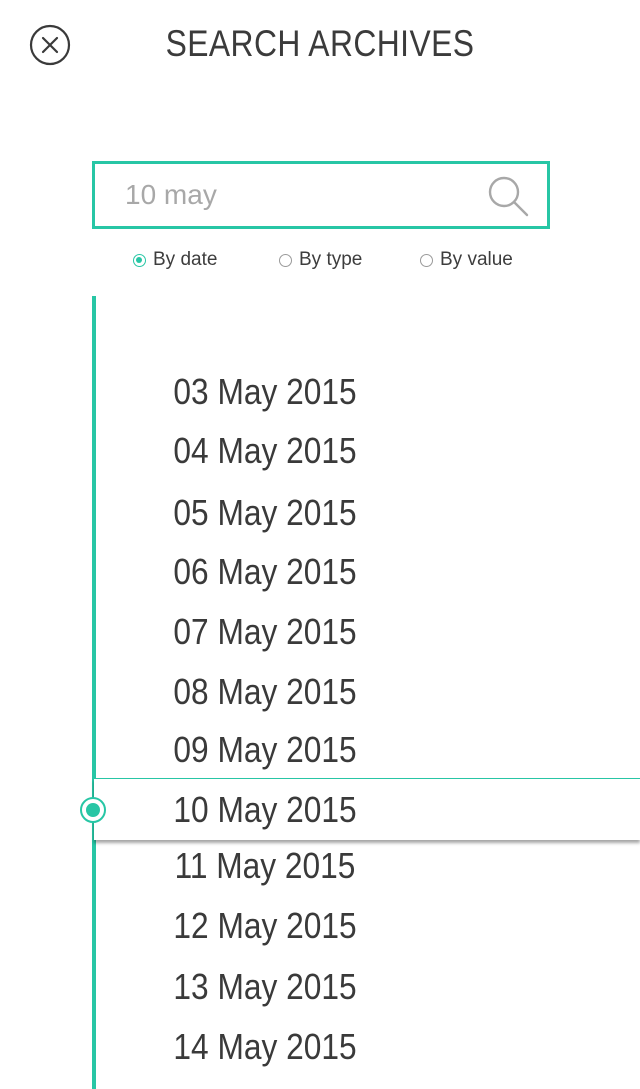 This screenshot has width=640, height=1089. What do you see at coordinates (265, 750) in the screenshot?
I see `date-item: 09 May 2015` at bounding box center [265, 750].